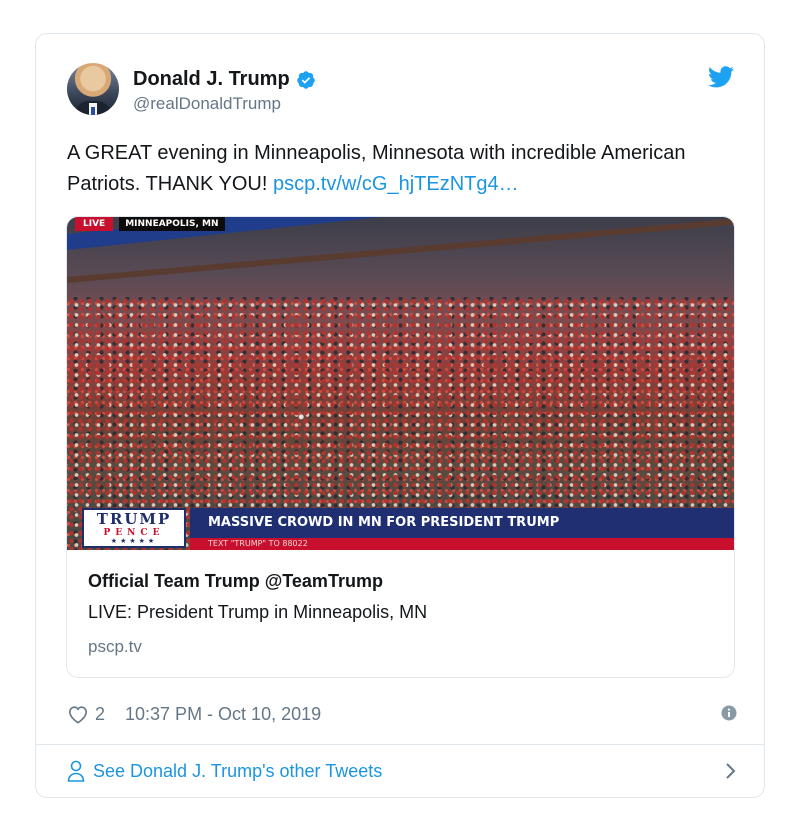 The height and width of the screenshot is (835, 800). Describe the element at coordinates (721, 77) in the screenshot. I see `twitter-bird-icon` at that location.